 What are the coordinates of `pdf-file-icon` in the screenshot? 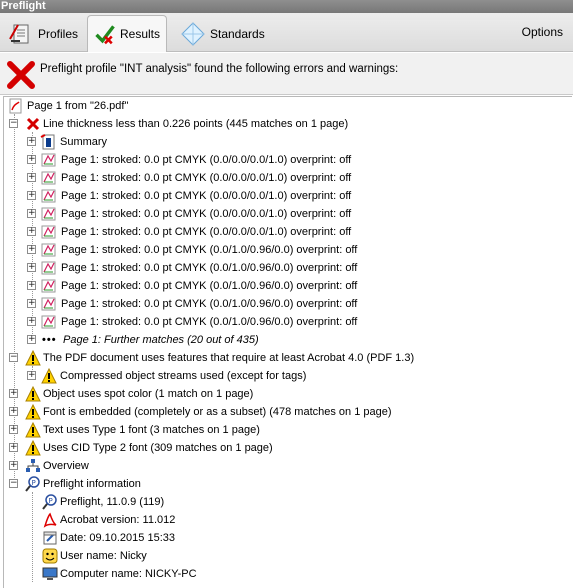 It's located at (15, 106).